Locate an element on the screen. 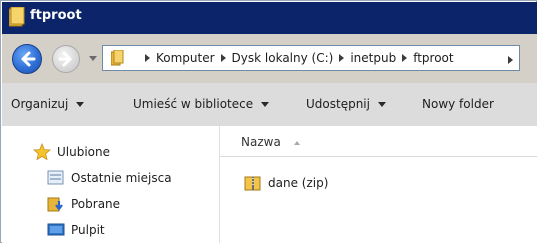 This screenshot has width=537, height=243. nav-item-label: Ostatnie miejsca is located at coordinates (121, 178).